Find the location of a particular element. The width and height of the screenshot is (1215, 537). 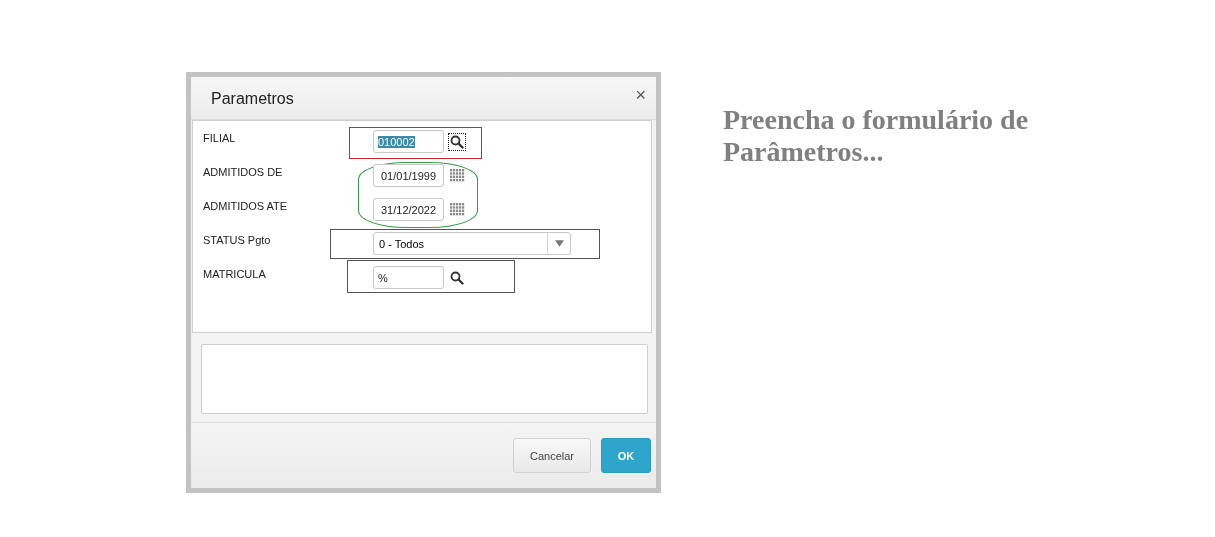

field-value: % is located at coordinates (383, 277).